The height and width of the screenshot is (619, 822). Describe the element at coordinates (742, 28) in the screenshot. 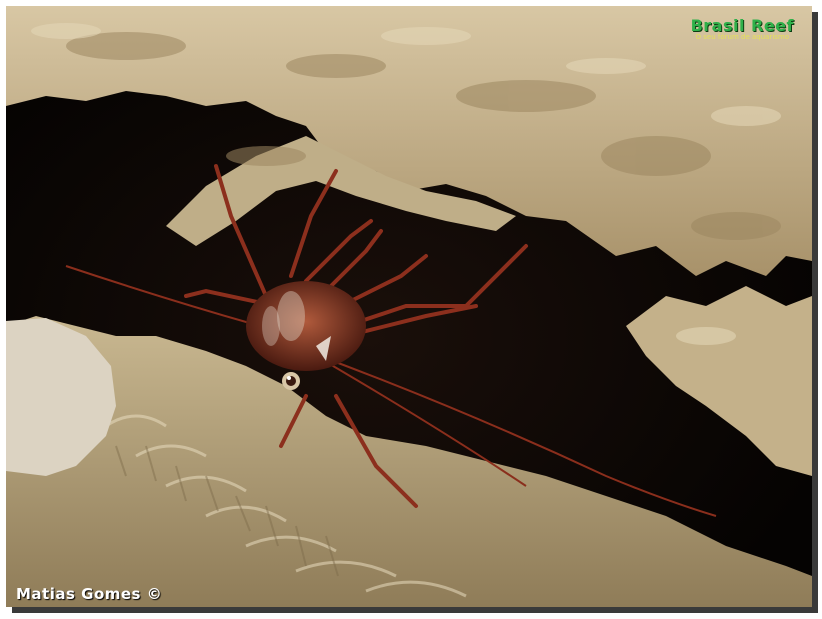

I see `brasil-reef-logo: Brasil Reef O seu fórum de aquarismo` at that location.